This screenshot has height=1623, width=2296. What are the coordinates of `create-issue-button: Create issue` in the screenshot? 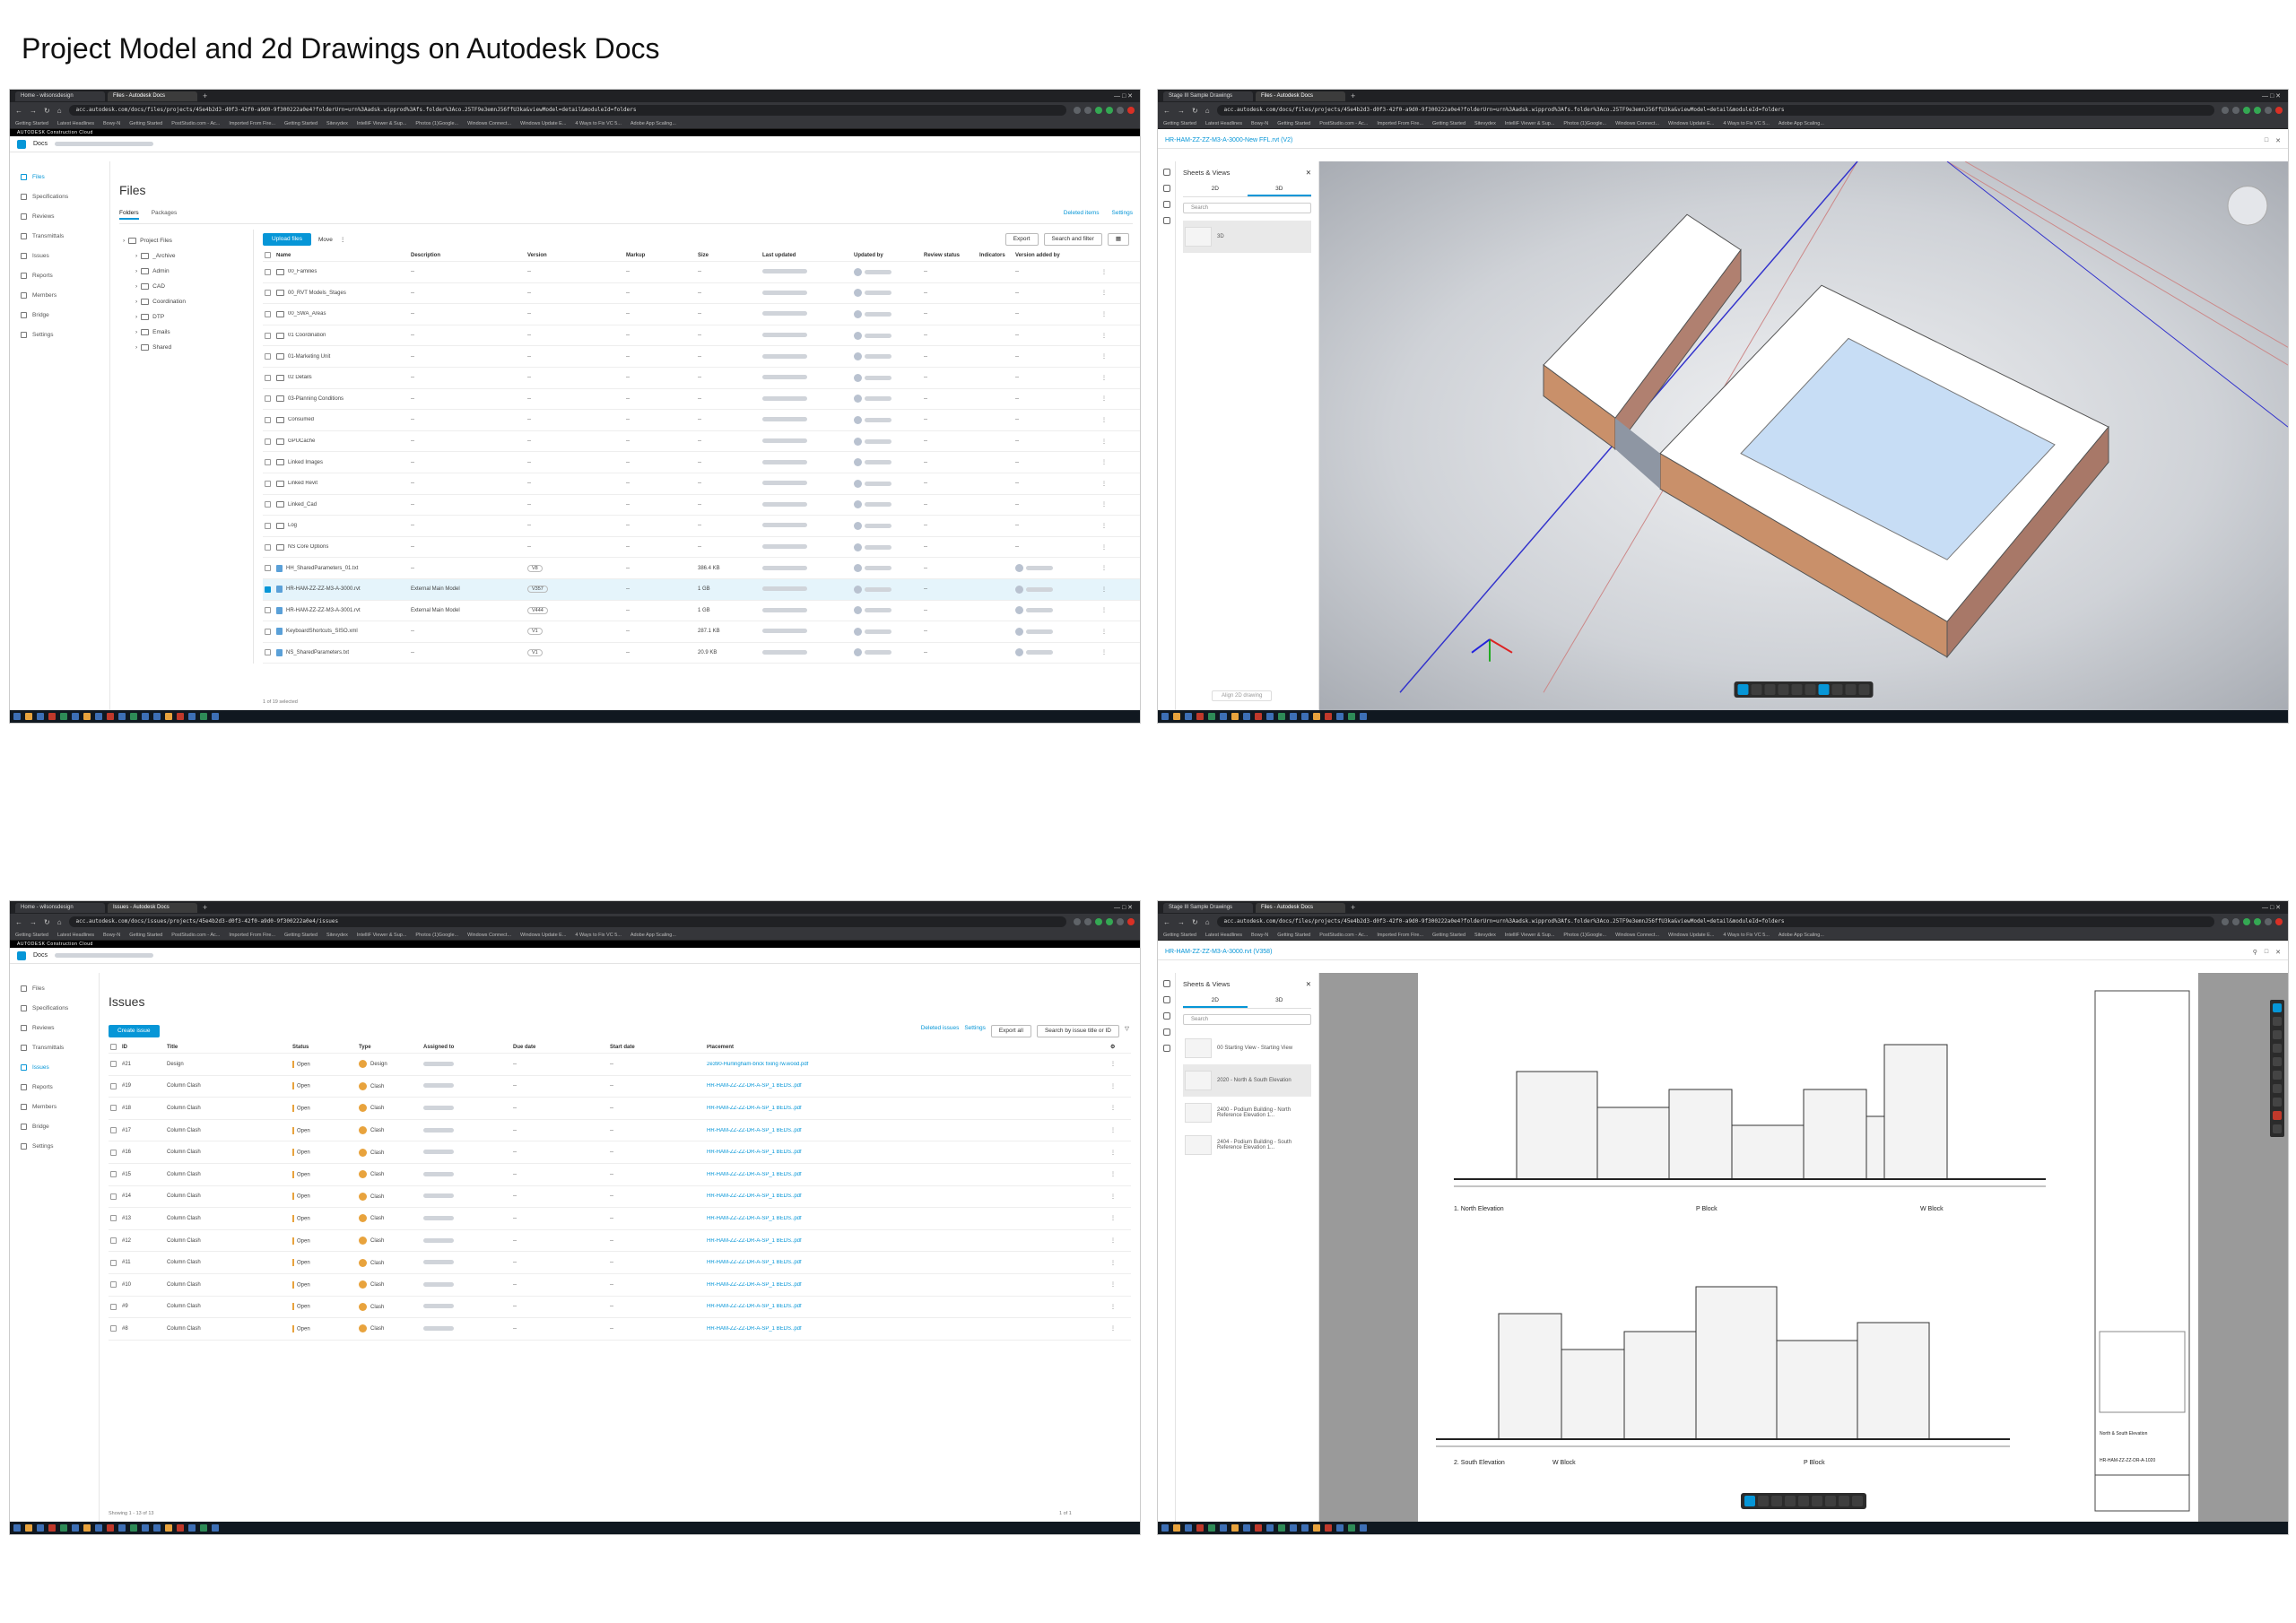 It's located at (134, 1031).